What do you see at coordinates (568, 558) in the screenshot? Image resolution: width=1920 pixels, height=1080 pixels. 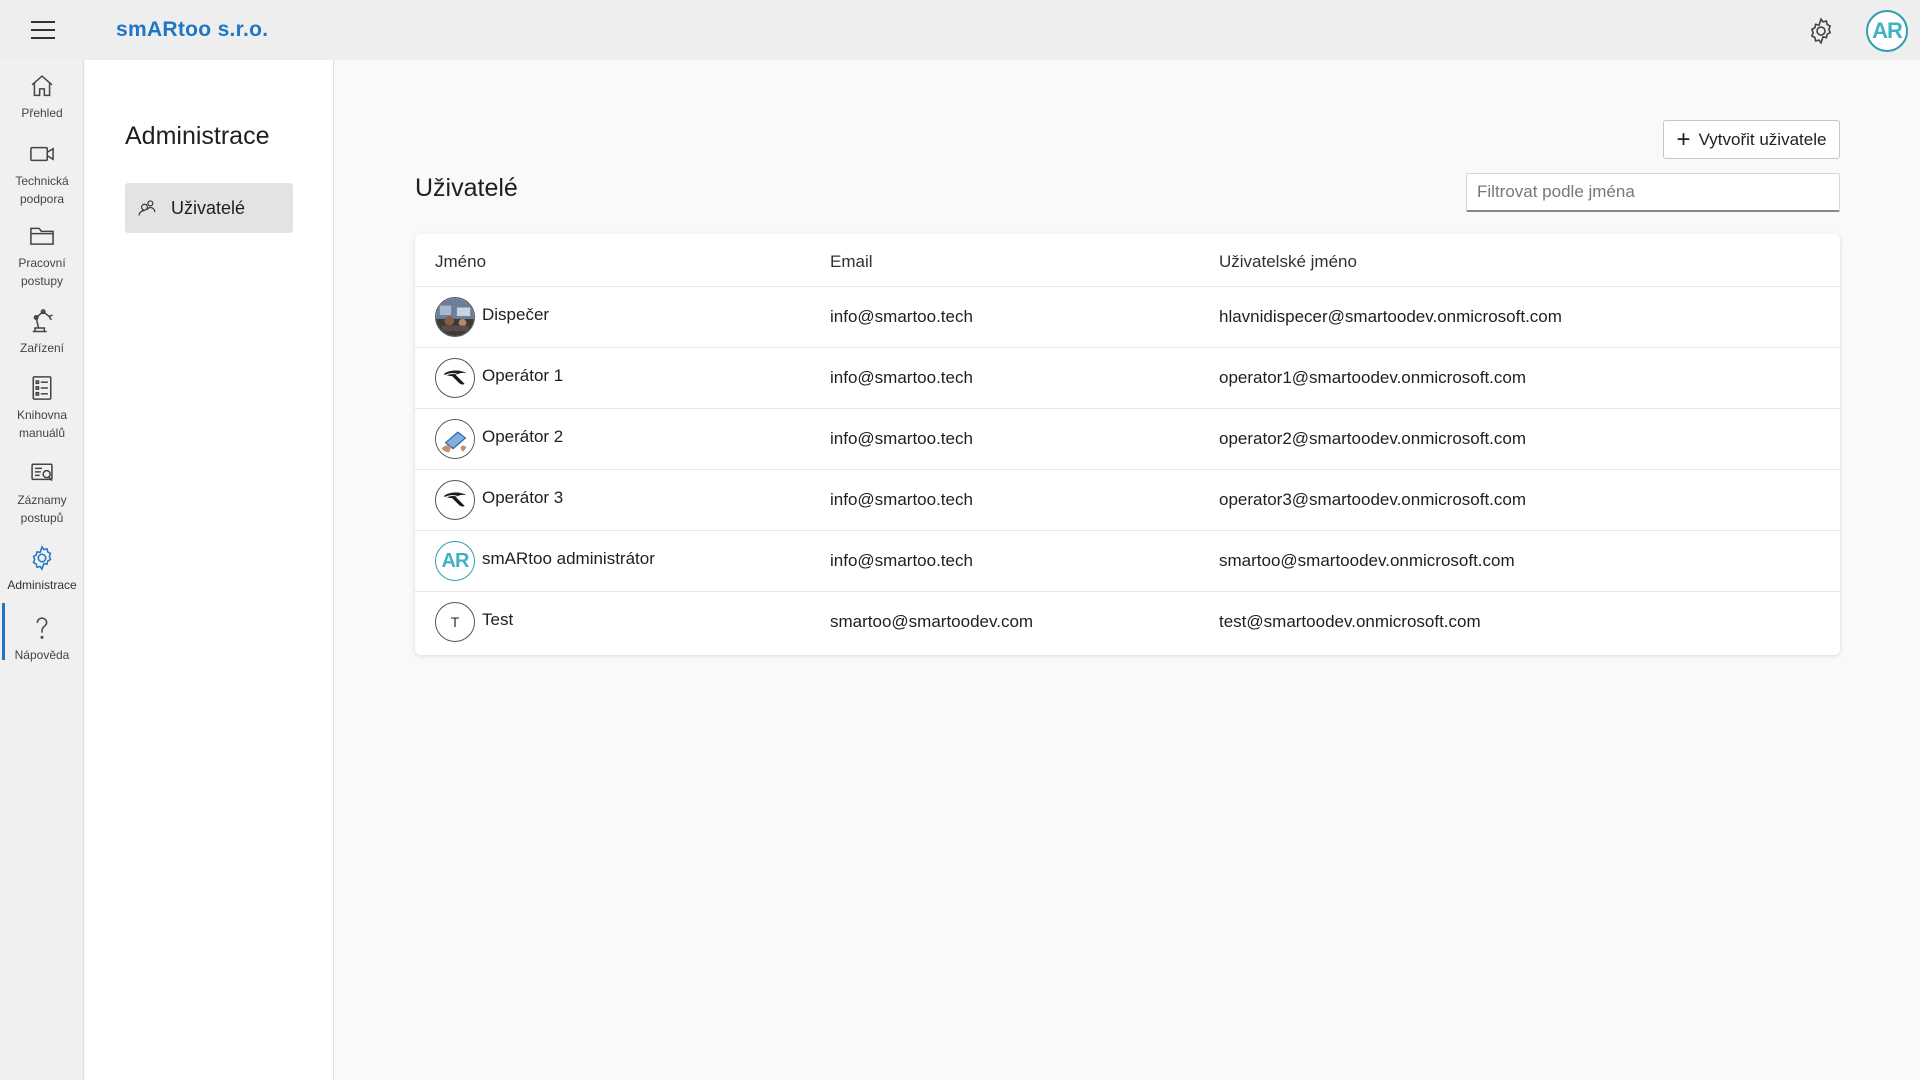 I see `user-name: smARtoo administrátor` at bounding box center [568, 558].